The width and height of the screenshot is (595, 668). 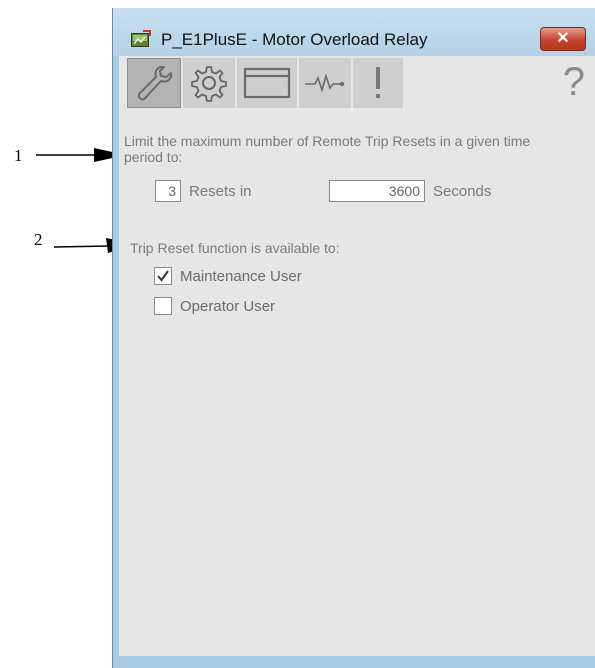 I want to click on reset-count-field: 3, so click(x=168, y=191).